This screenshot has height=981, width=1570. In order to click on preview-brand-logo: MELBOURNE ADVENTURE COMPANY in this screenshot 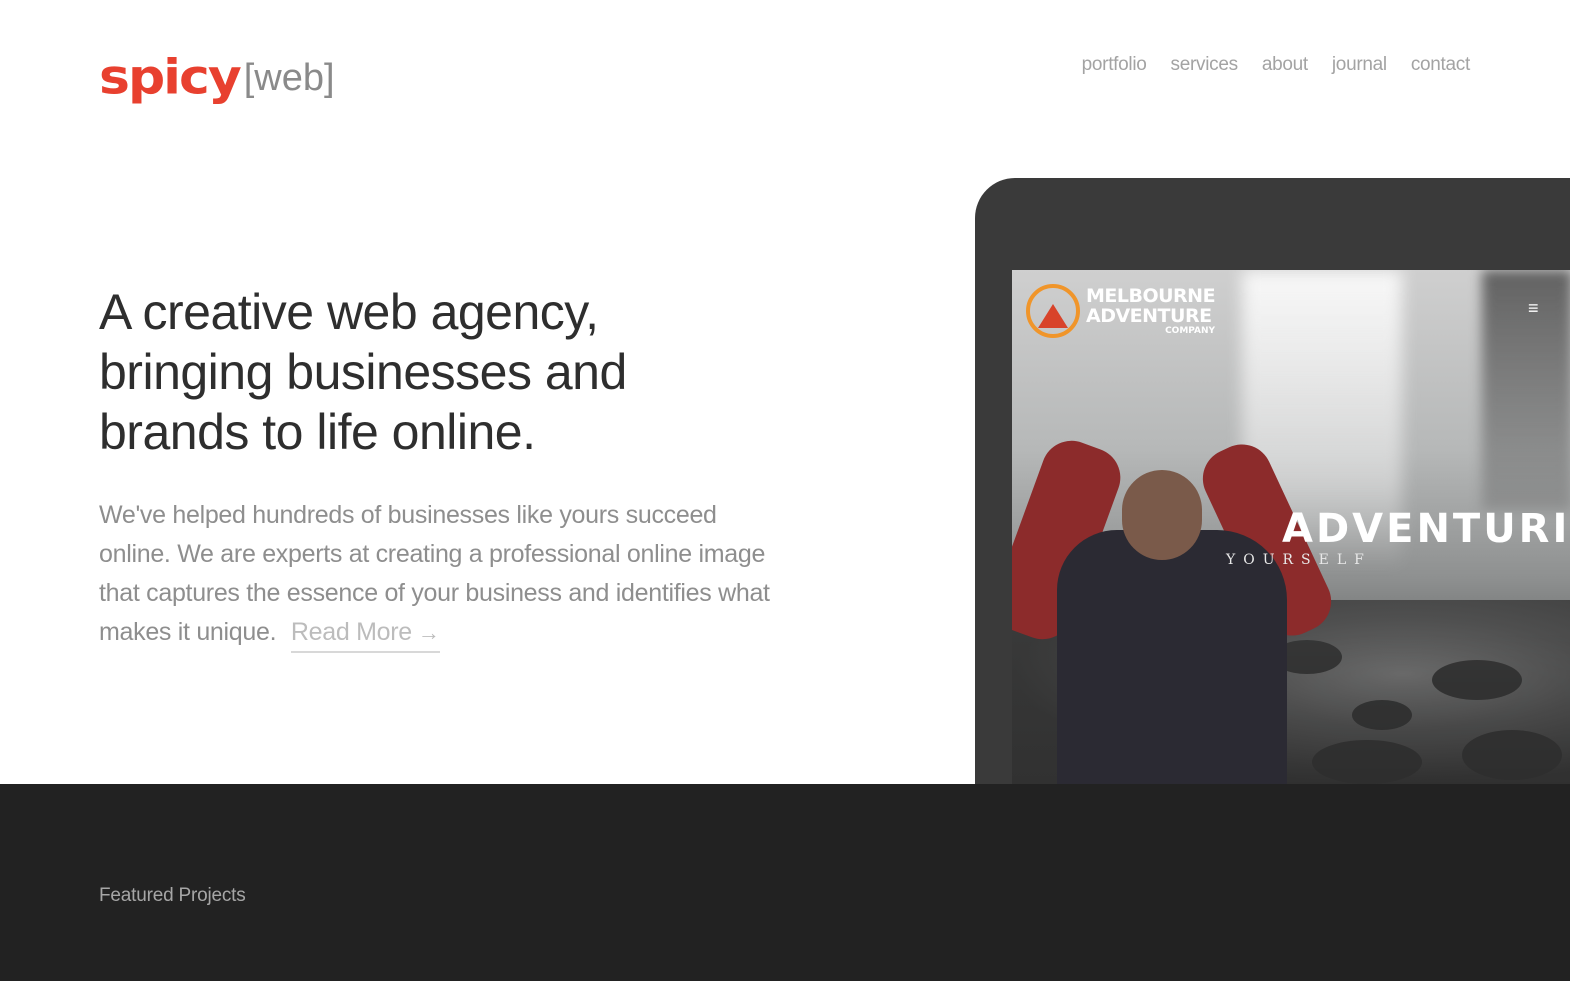, I will do `click(1121, 311)`.